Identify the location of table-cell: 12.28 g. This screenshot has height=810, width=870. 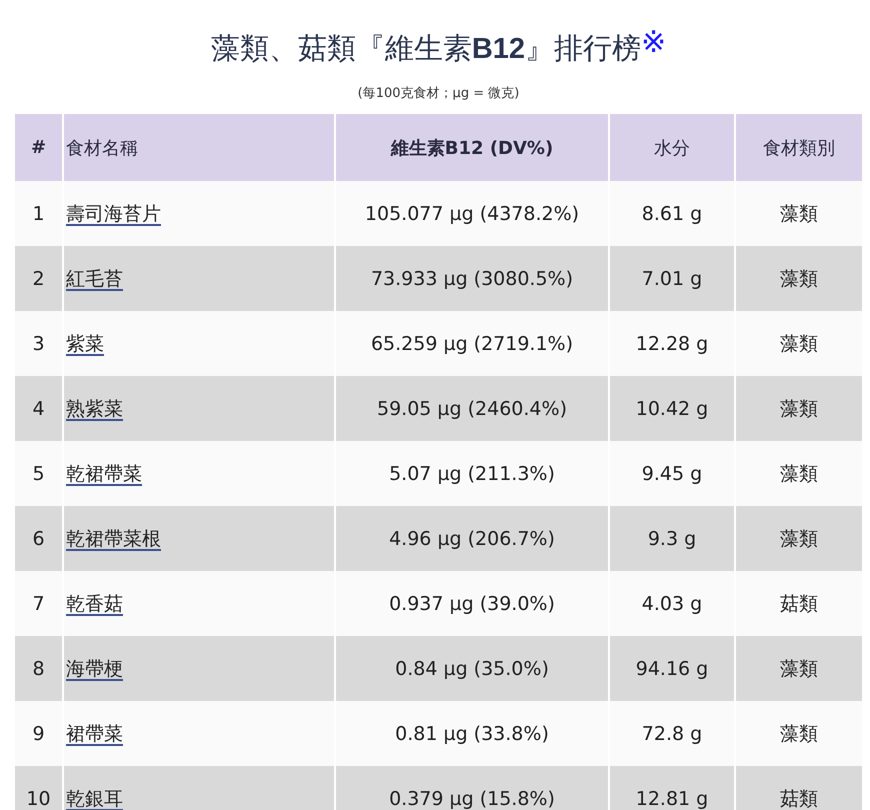
(672, 343).